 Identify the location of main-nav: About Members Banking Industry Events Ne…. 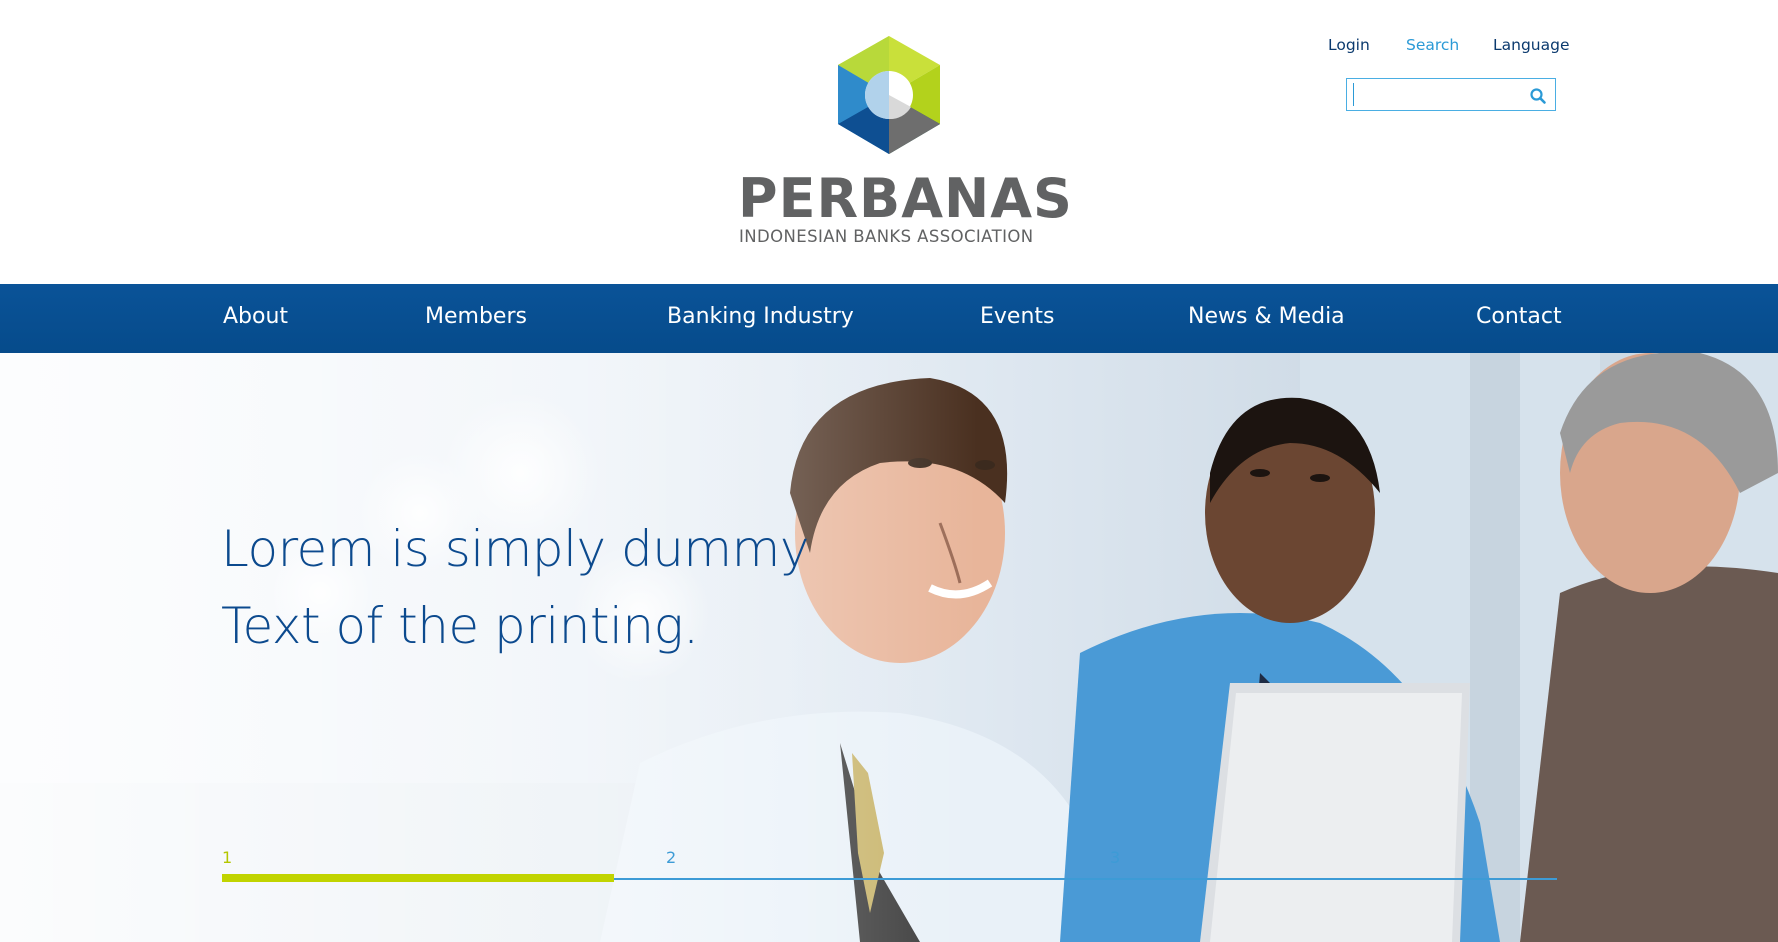
(889, 318).